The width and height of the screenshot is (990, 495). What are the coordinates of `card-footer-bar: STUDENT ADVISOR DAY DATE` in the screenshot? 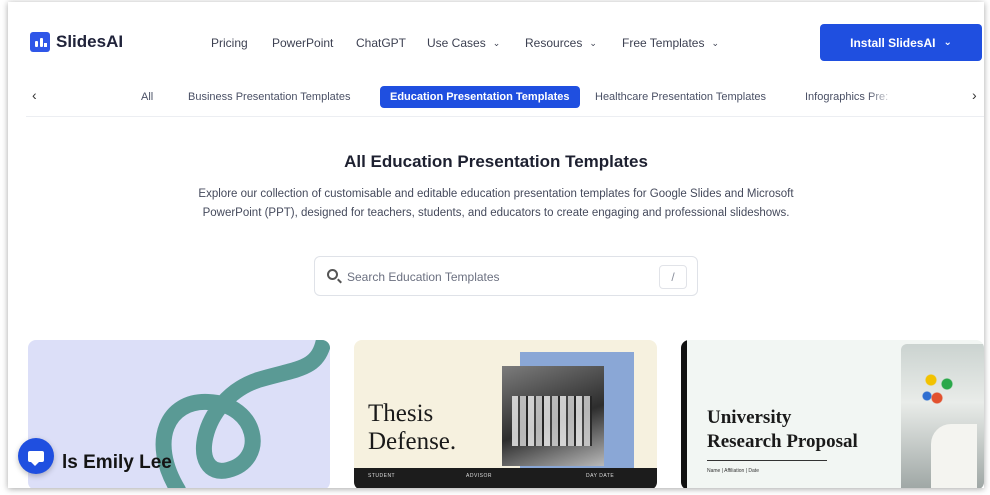 It's located at (505, 478).